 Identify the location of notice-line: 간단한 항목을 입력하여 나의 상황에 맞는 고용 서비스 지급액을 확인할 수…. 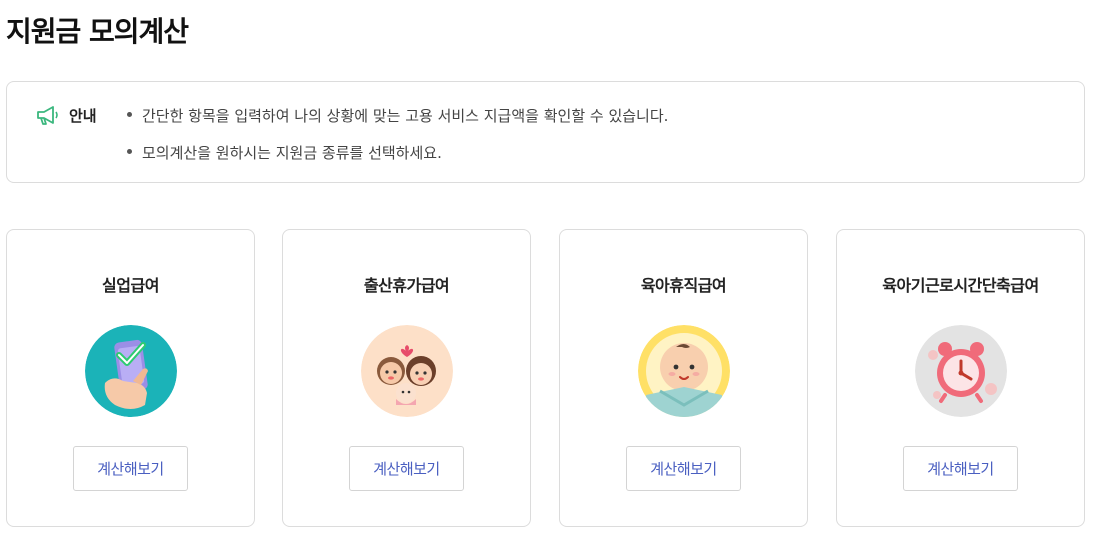
(397, 115).